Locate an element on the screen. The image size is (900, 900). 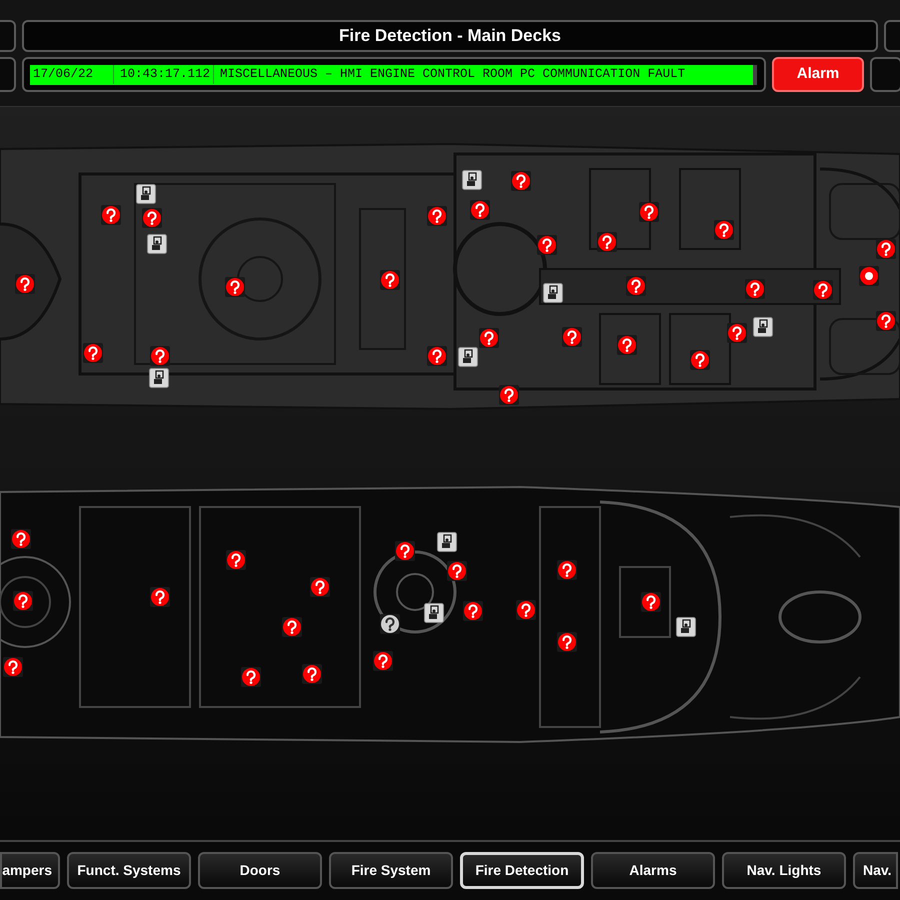
nav-tab: Fire System is located at coordinates (391, 870).